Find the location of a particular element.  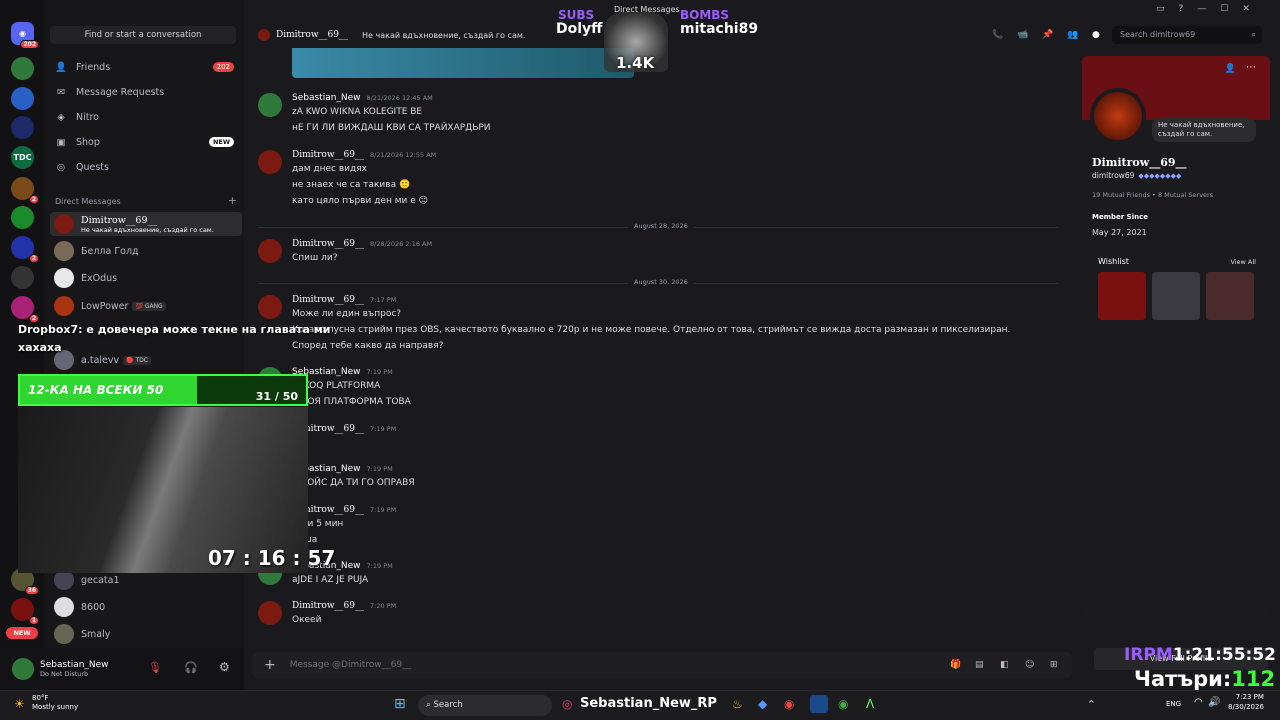

wifi-icon: ◠ is located at coordinates (1198, 702).